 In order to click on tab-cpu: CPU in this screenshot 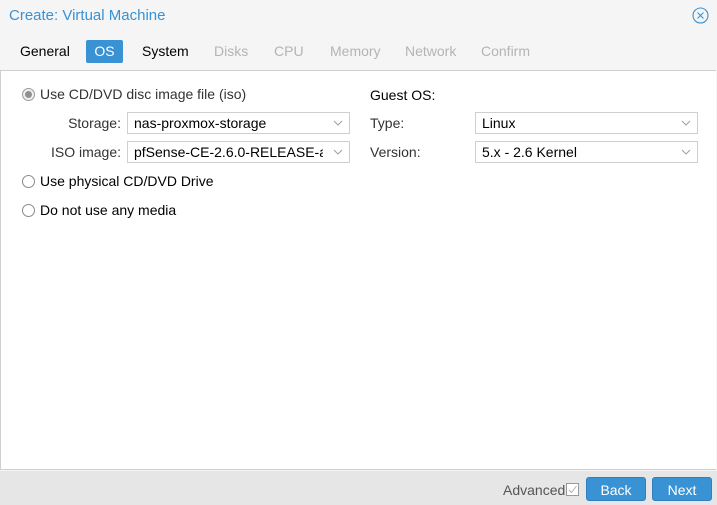, I will do `click(289, 51)`.